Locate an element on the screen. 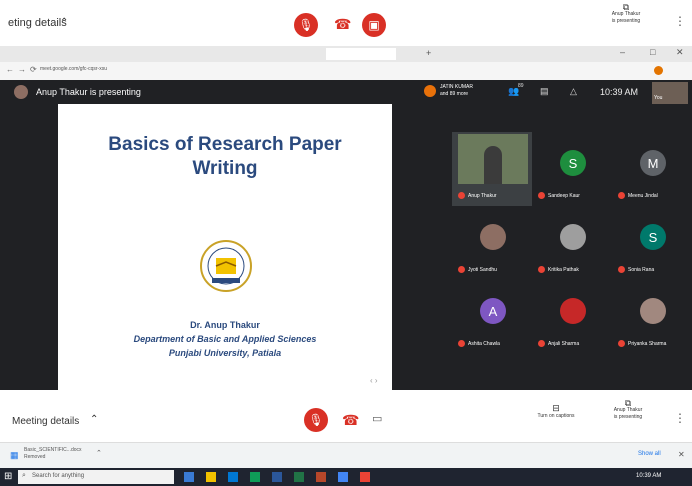 This screenshot has width=692, height=486. word-icon is located at coordinates (277, 477).